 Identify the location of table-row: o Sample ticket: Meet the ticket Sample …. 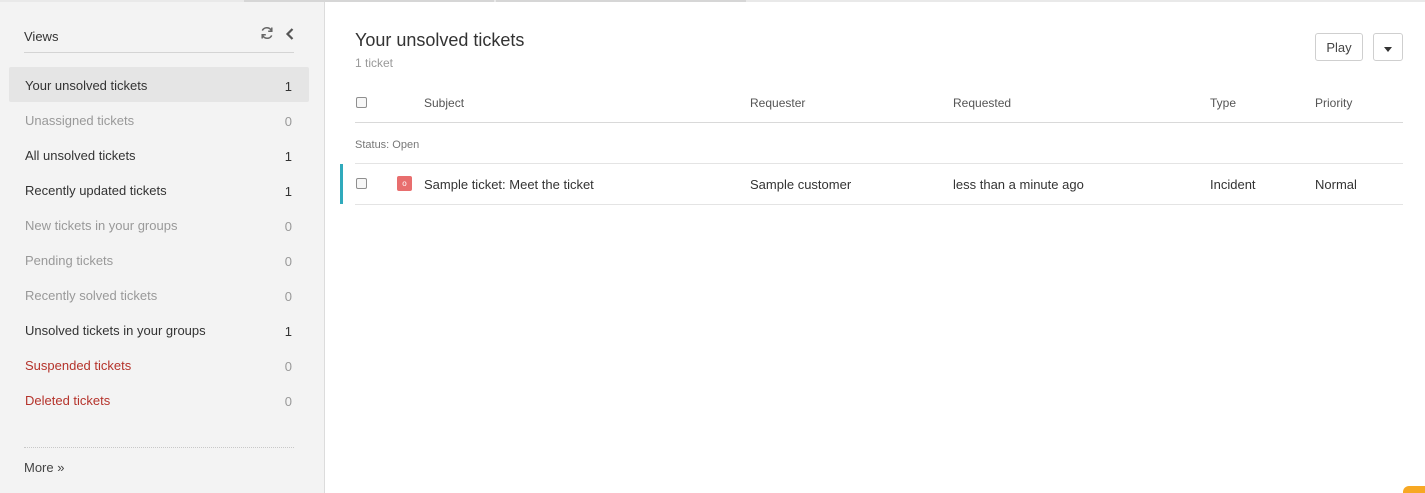
(871, 184).